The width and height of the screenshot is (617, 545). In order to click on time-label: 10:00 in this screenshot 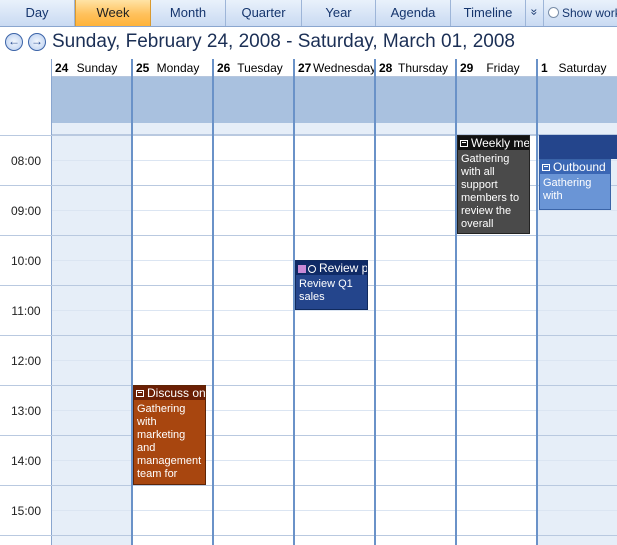, I will do `click(26, 261)`.